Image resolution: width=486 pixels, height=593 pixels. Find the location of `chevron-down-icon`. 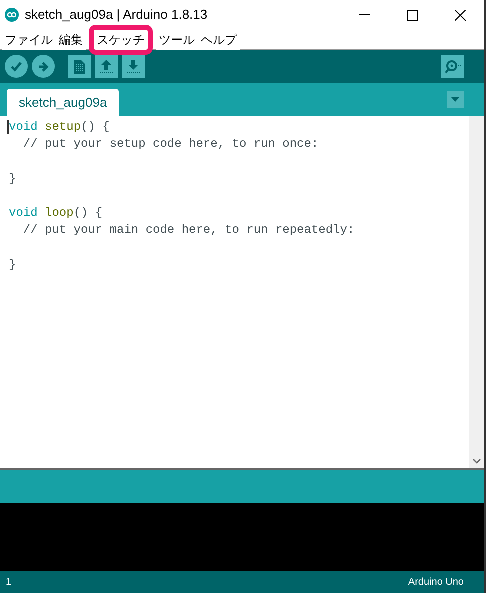

chevron-down-icon is located at coordinates (476, 461).